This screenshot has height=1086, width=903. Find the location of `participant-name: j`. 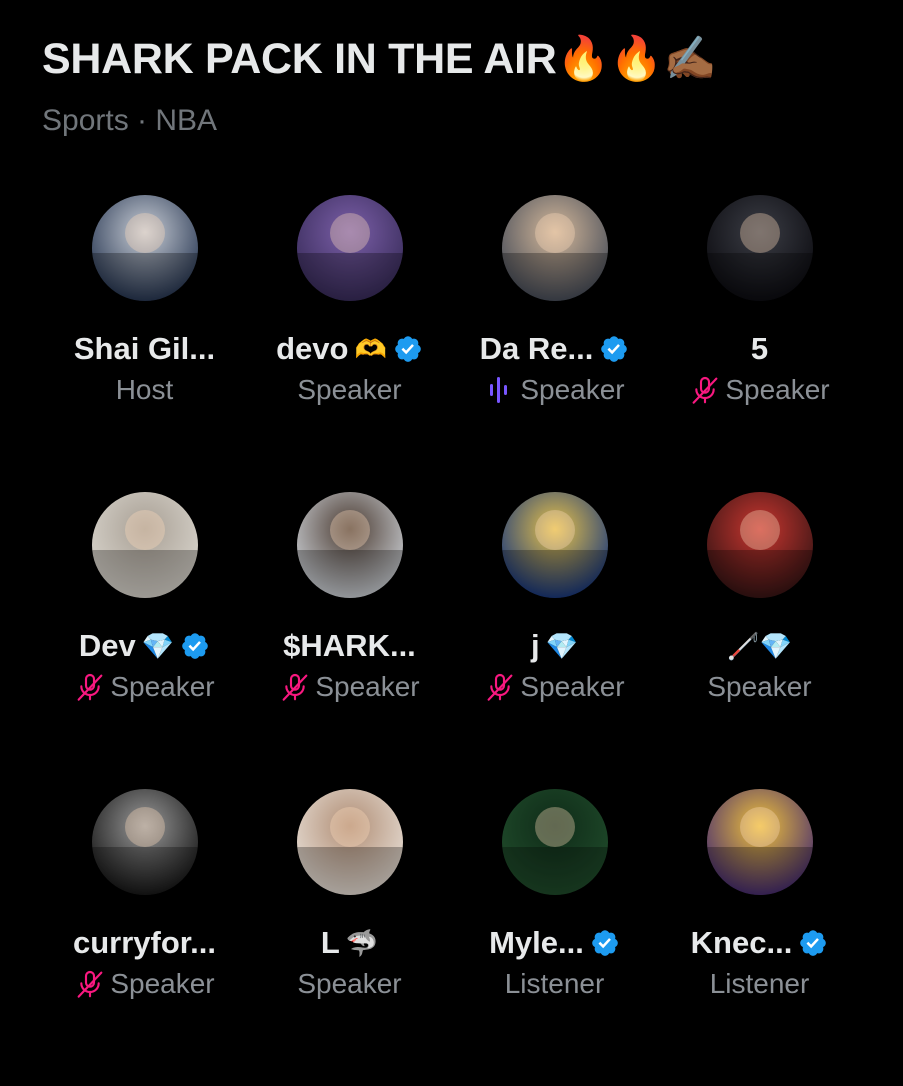

participant-name: j is located at coordinates (535, 645).